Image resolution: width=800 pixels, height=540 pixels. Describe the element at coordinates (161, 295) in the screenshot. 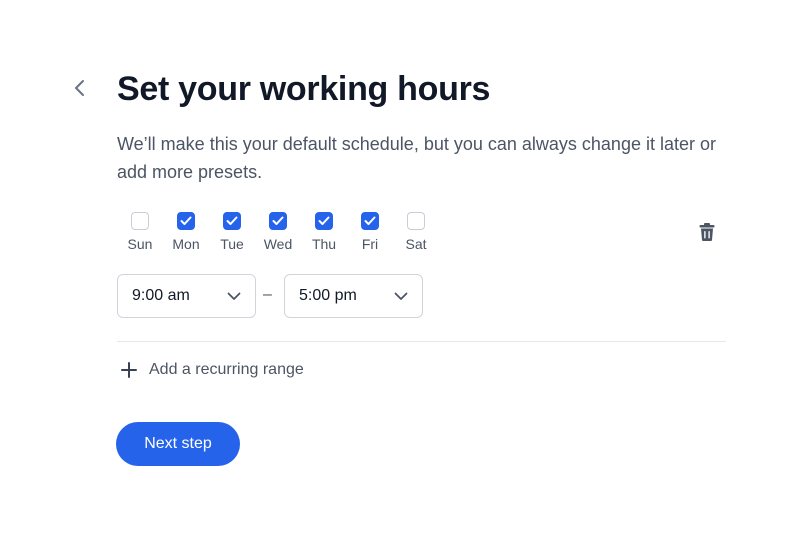

I see `start-time-value: 9:00 am` at that location.